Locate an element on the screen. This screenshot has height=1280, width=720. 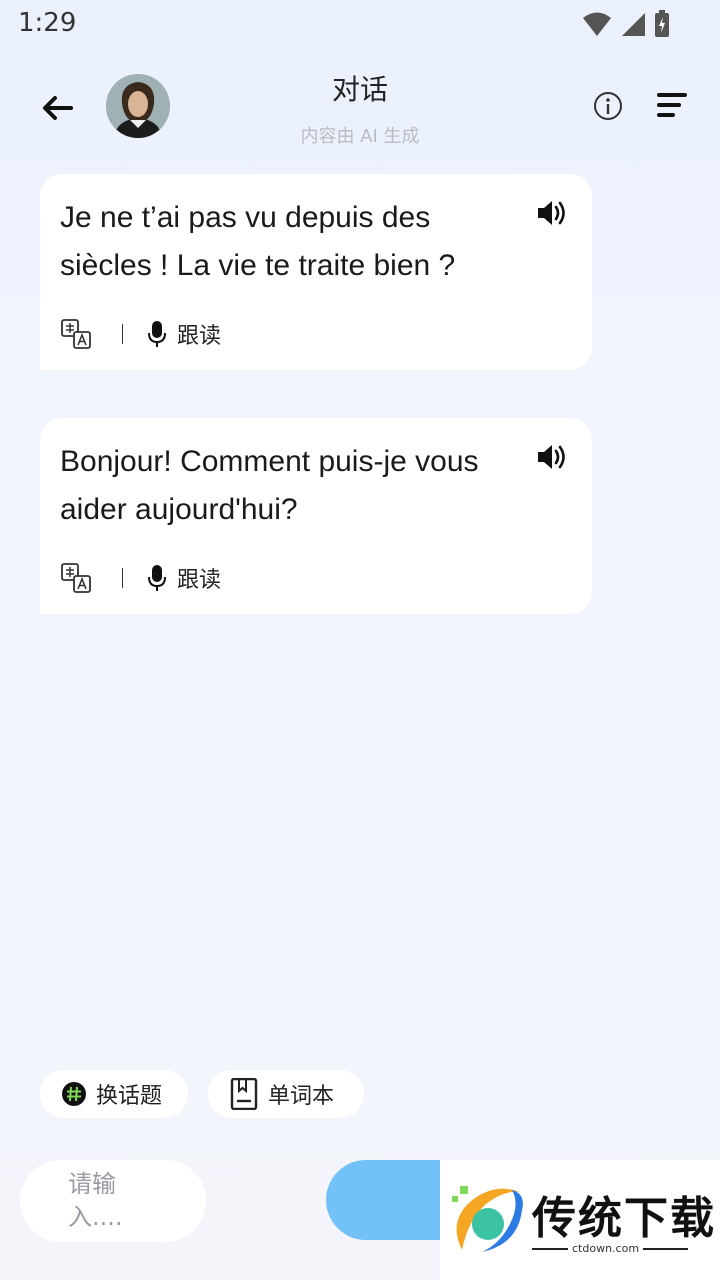
change-topic-button: 换话题 is located at coordinates (114, 1094).